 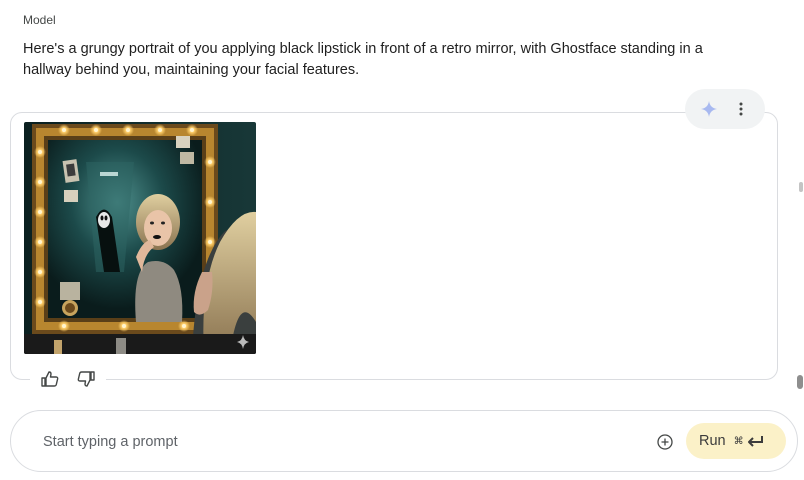 I want to click on thumbs-up-icon, so click(x=50, y=379).